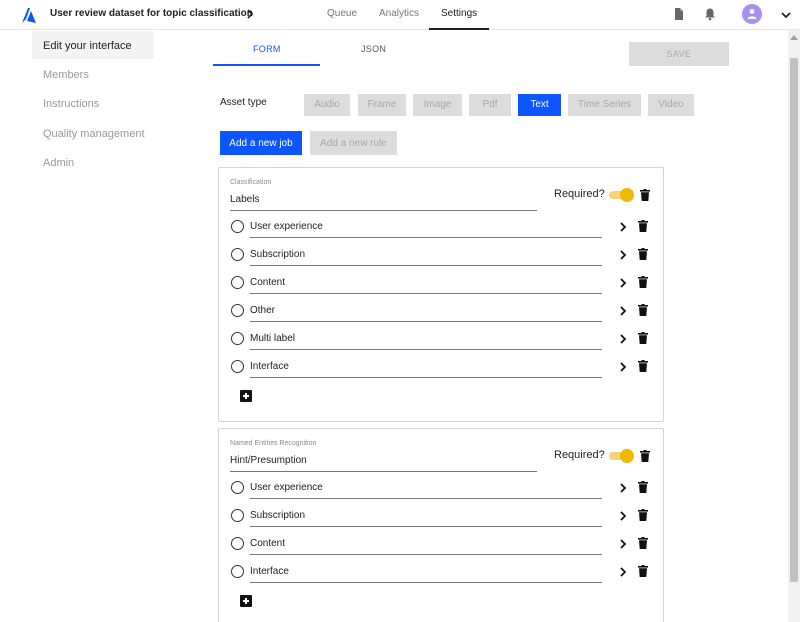 The height and width of the screenshot is (622, 800). Describe the element at coordinates (58, 163) in the screenshot. I see `sidebar-item-admin: Admin` at that location.